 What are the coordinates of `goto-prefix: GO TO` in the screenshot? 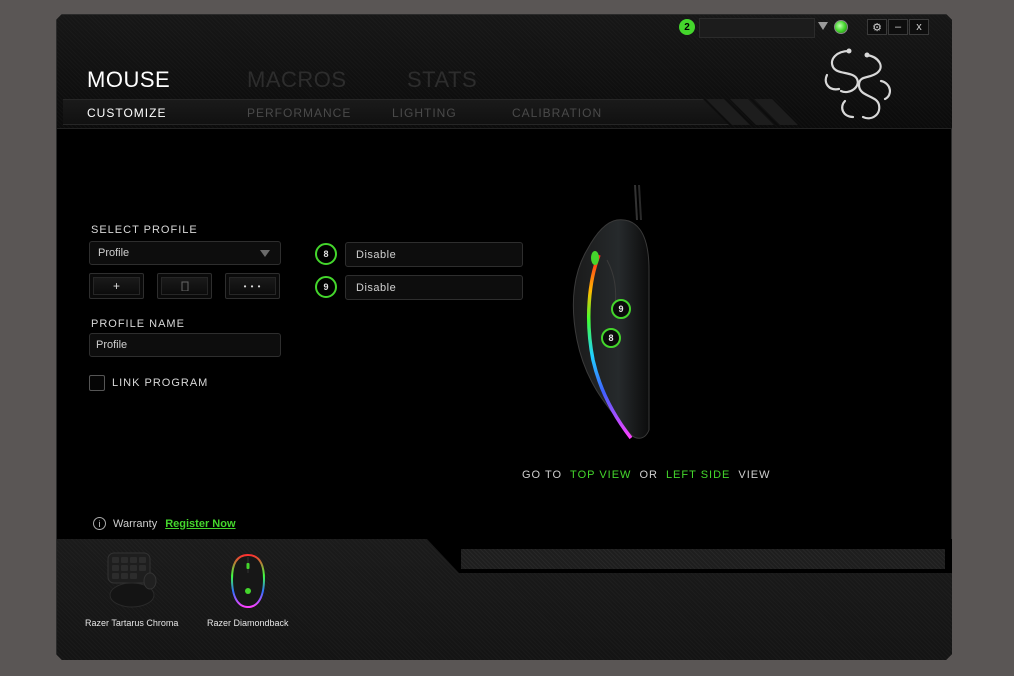 It's located at (542, 475).